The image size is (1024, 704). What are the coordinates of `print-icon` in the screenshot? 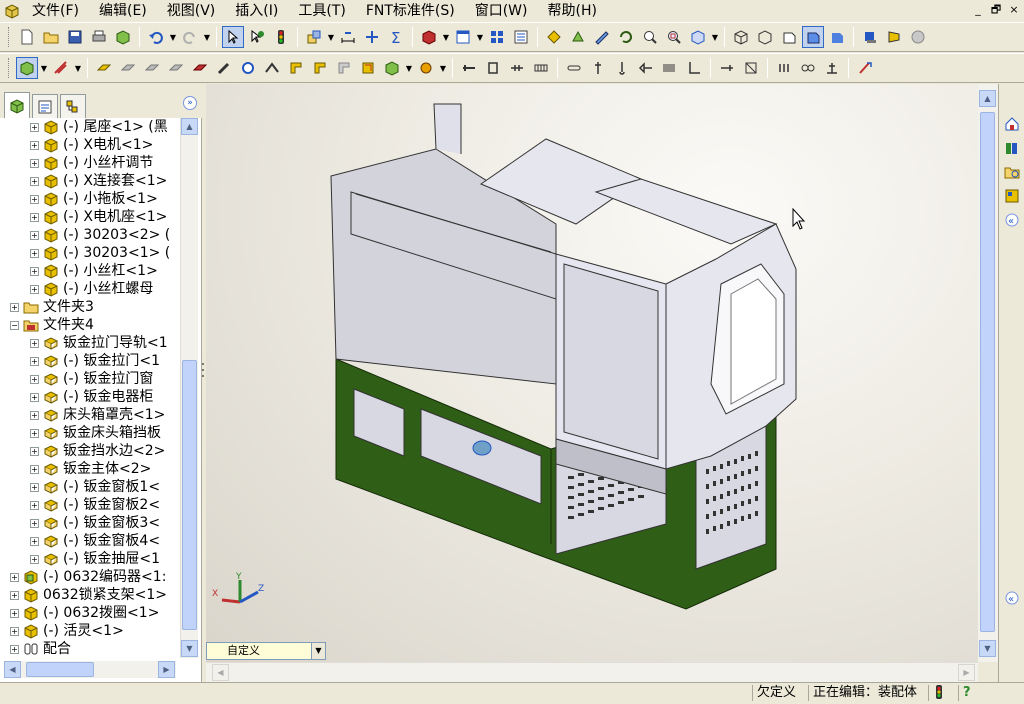 It's located at (99, 37).